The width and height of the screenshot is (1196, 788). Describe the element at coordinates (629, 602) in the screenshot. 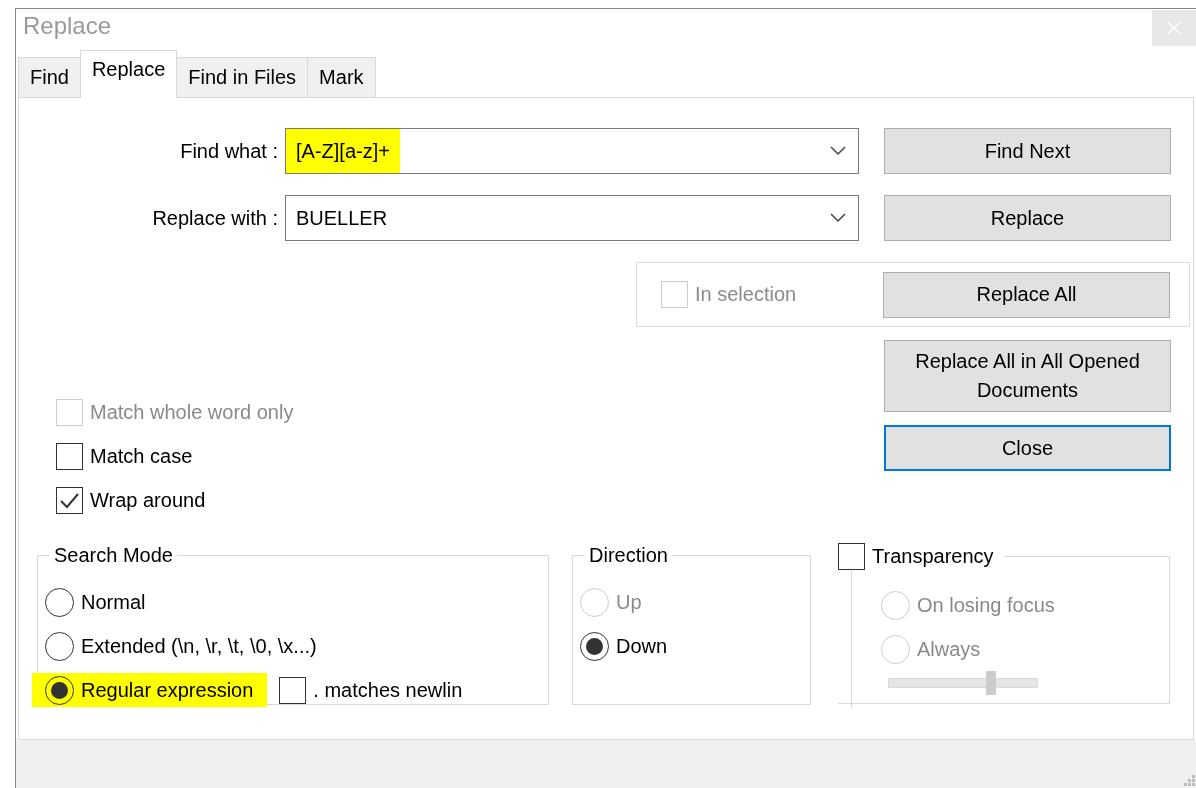

I see `radio-label: Up` at that location.